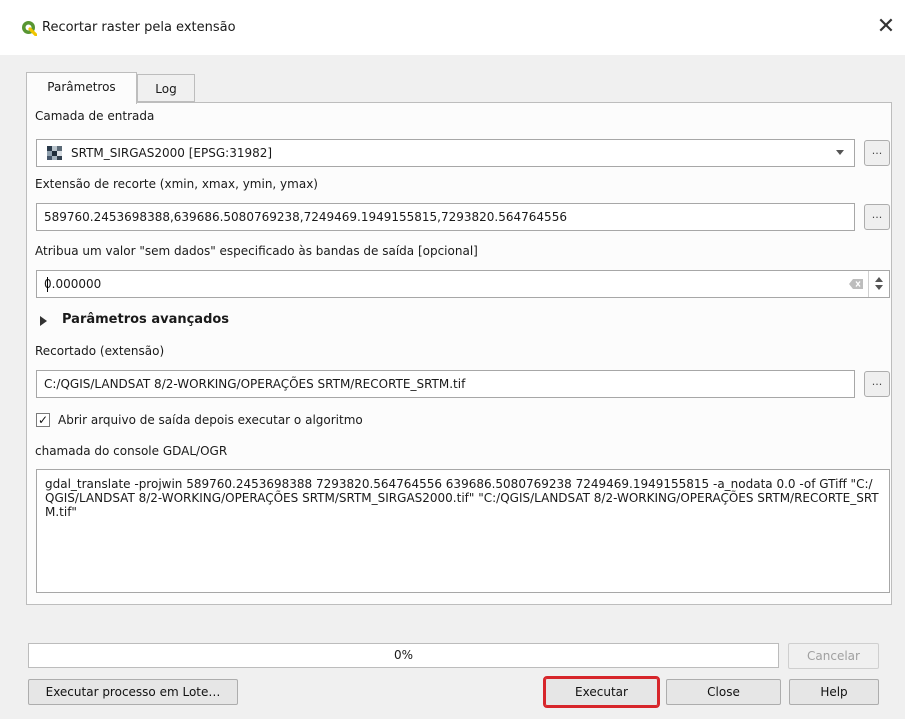 Image resolution: width=905 pixels, height=719 pixels. Describe the element at coordinates (54, 153) in the screenshot. I see `raster-layer-icon` at that location.